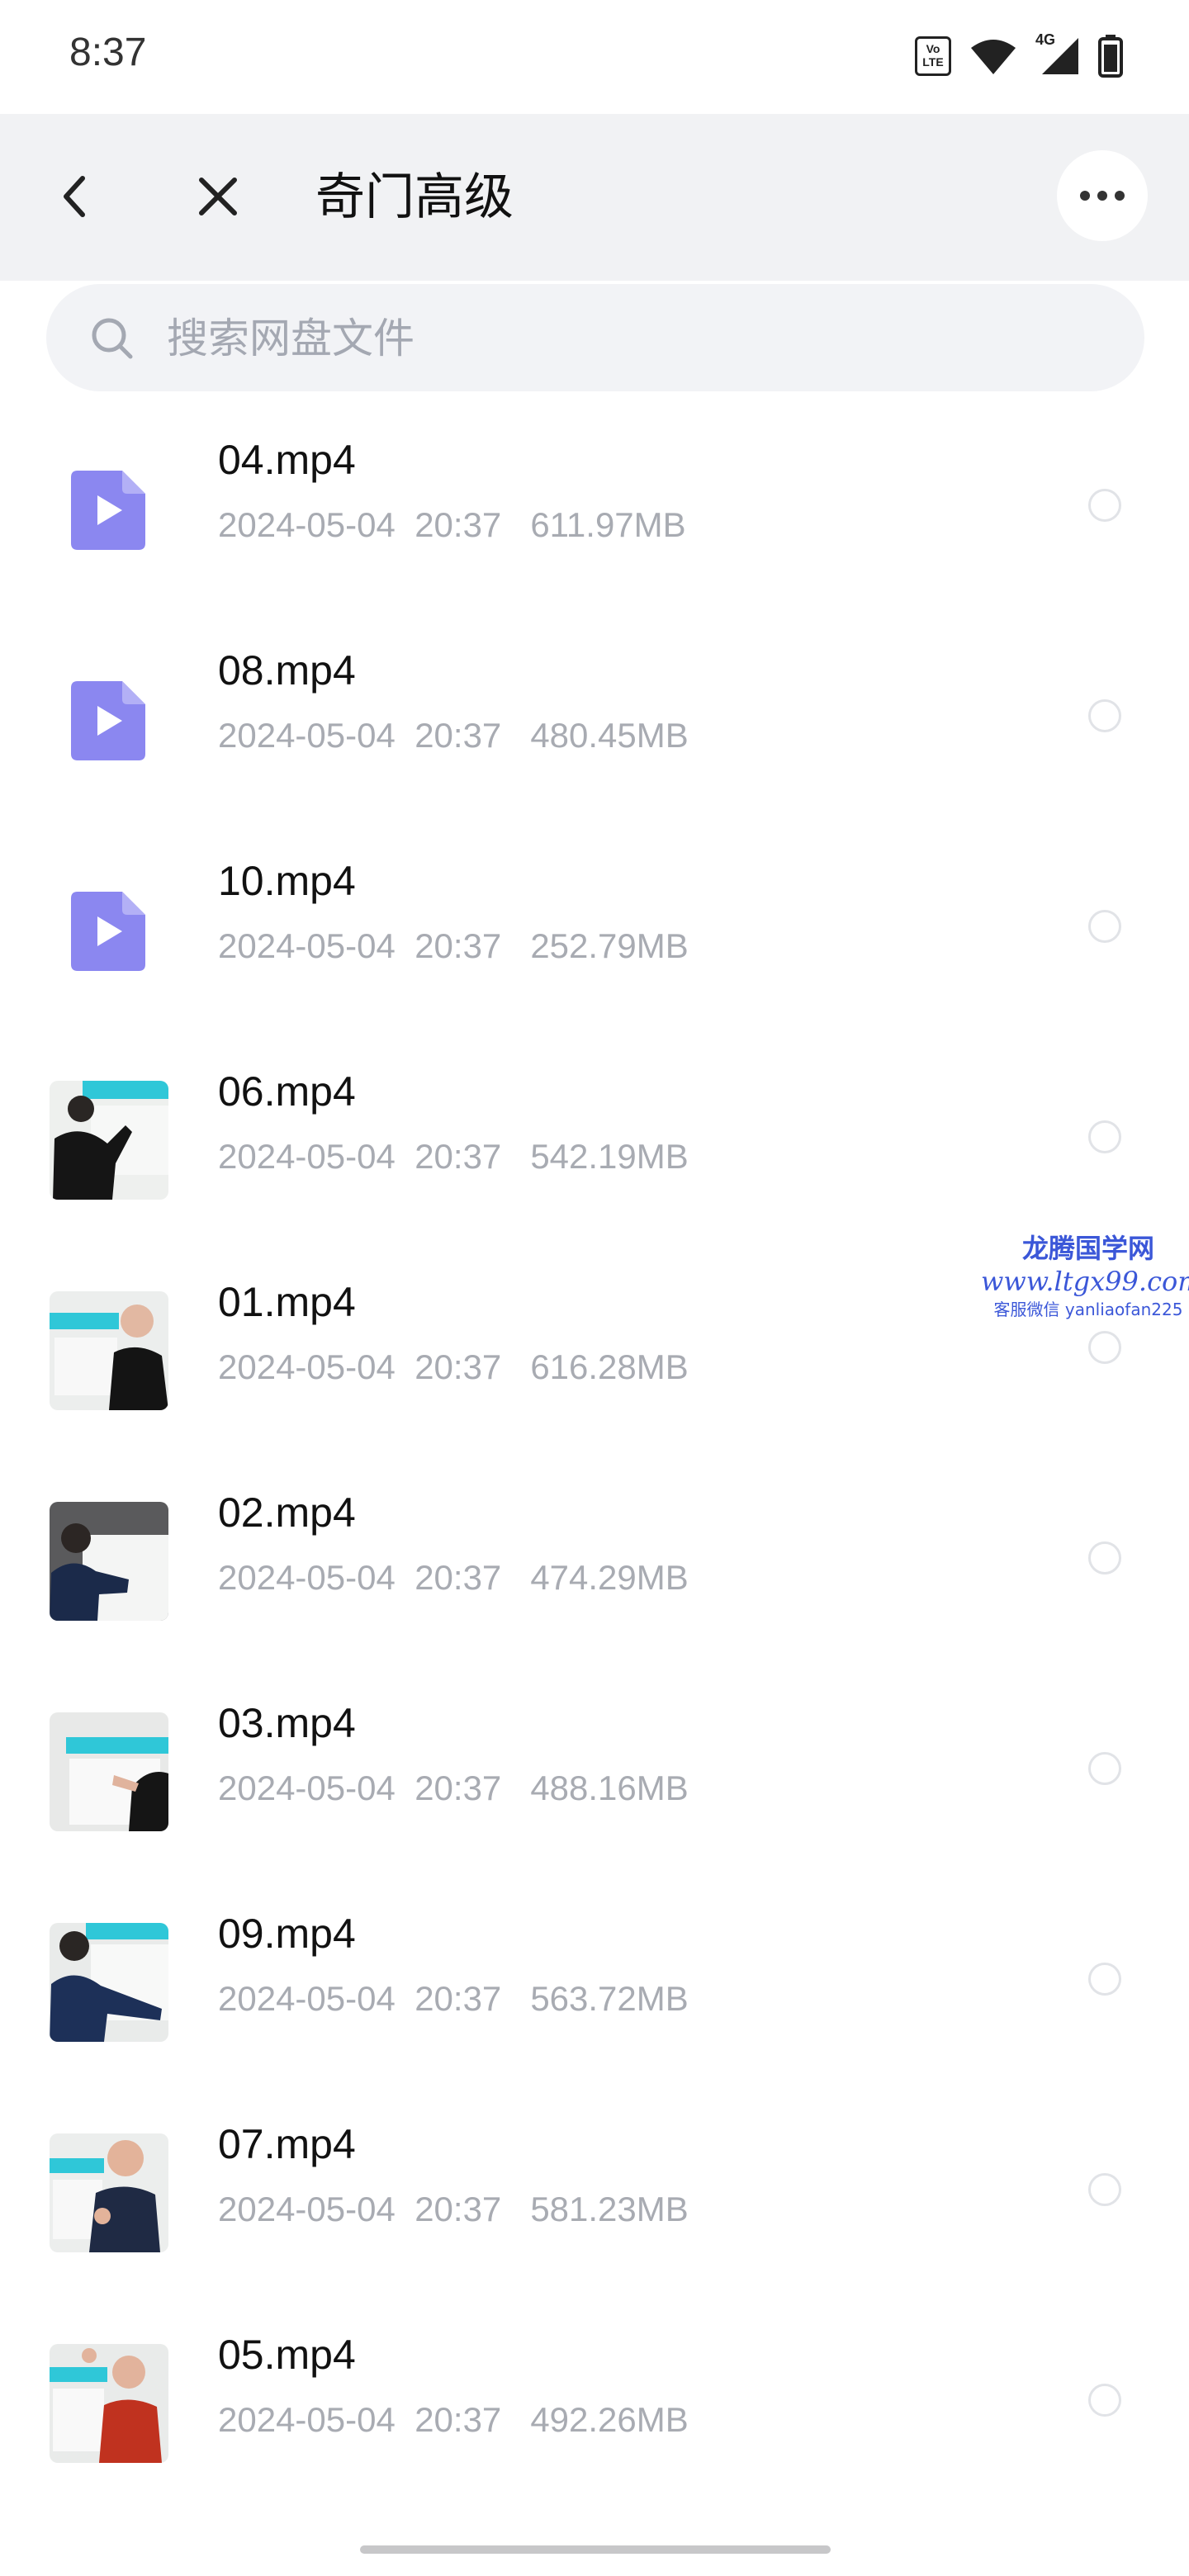  Describe the element at coordinates (579, 338) in the screenshot. I see `search-input` at that location.